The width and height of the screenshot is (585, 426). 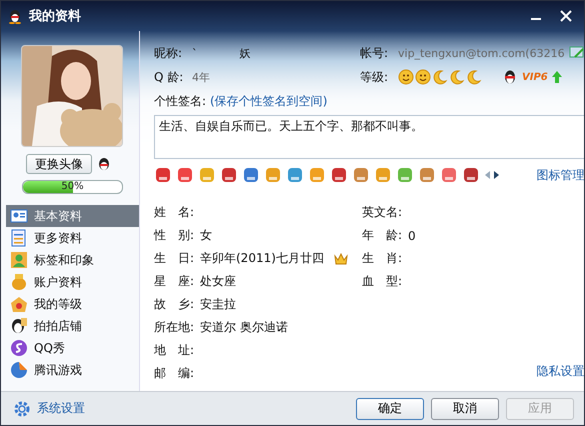 I want to click on field-value: 处女座, so click(x=218, y=281).